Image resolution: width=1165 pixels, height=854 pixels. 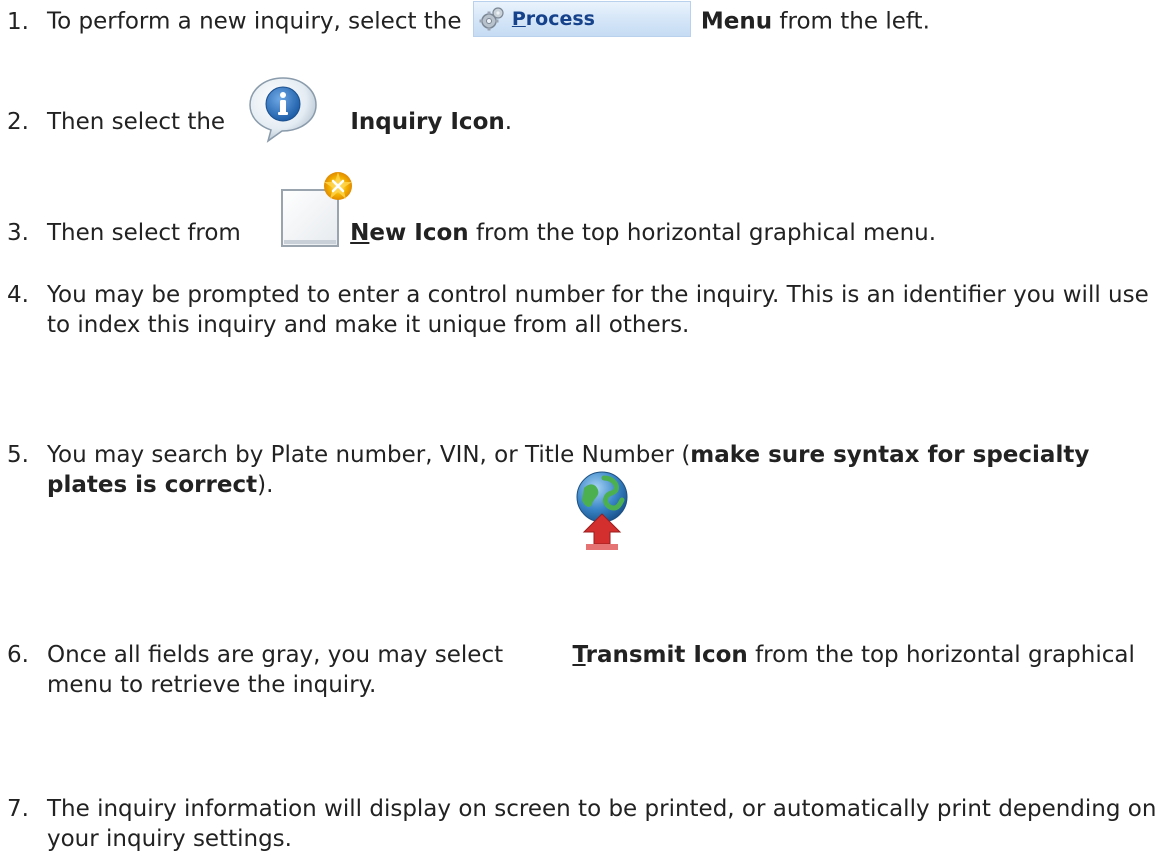 I want to click on step-text: To perform a new inquiry, select the, so click(x=254, y=21).